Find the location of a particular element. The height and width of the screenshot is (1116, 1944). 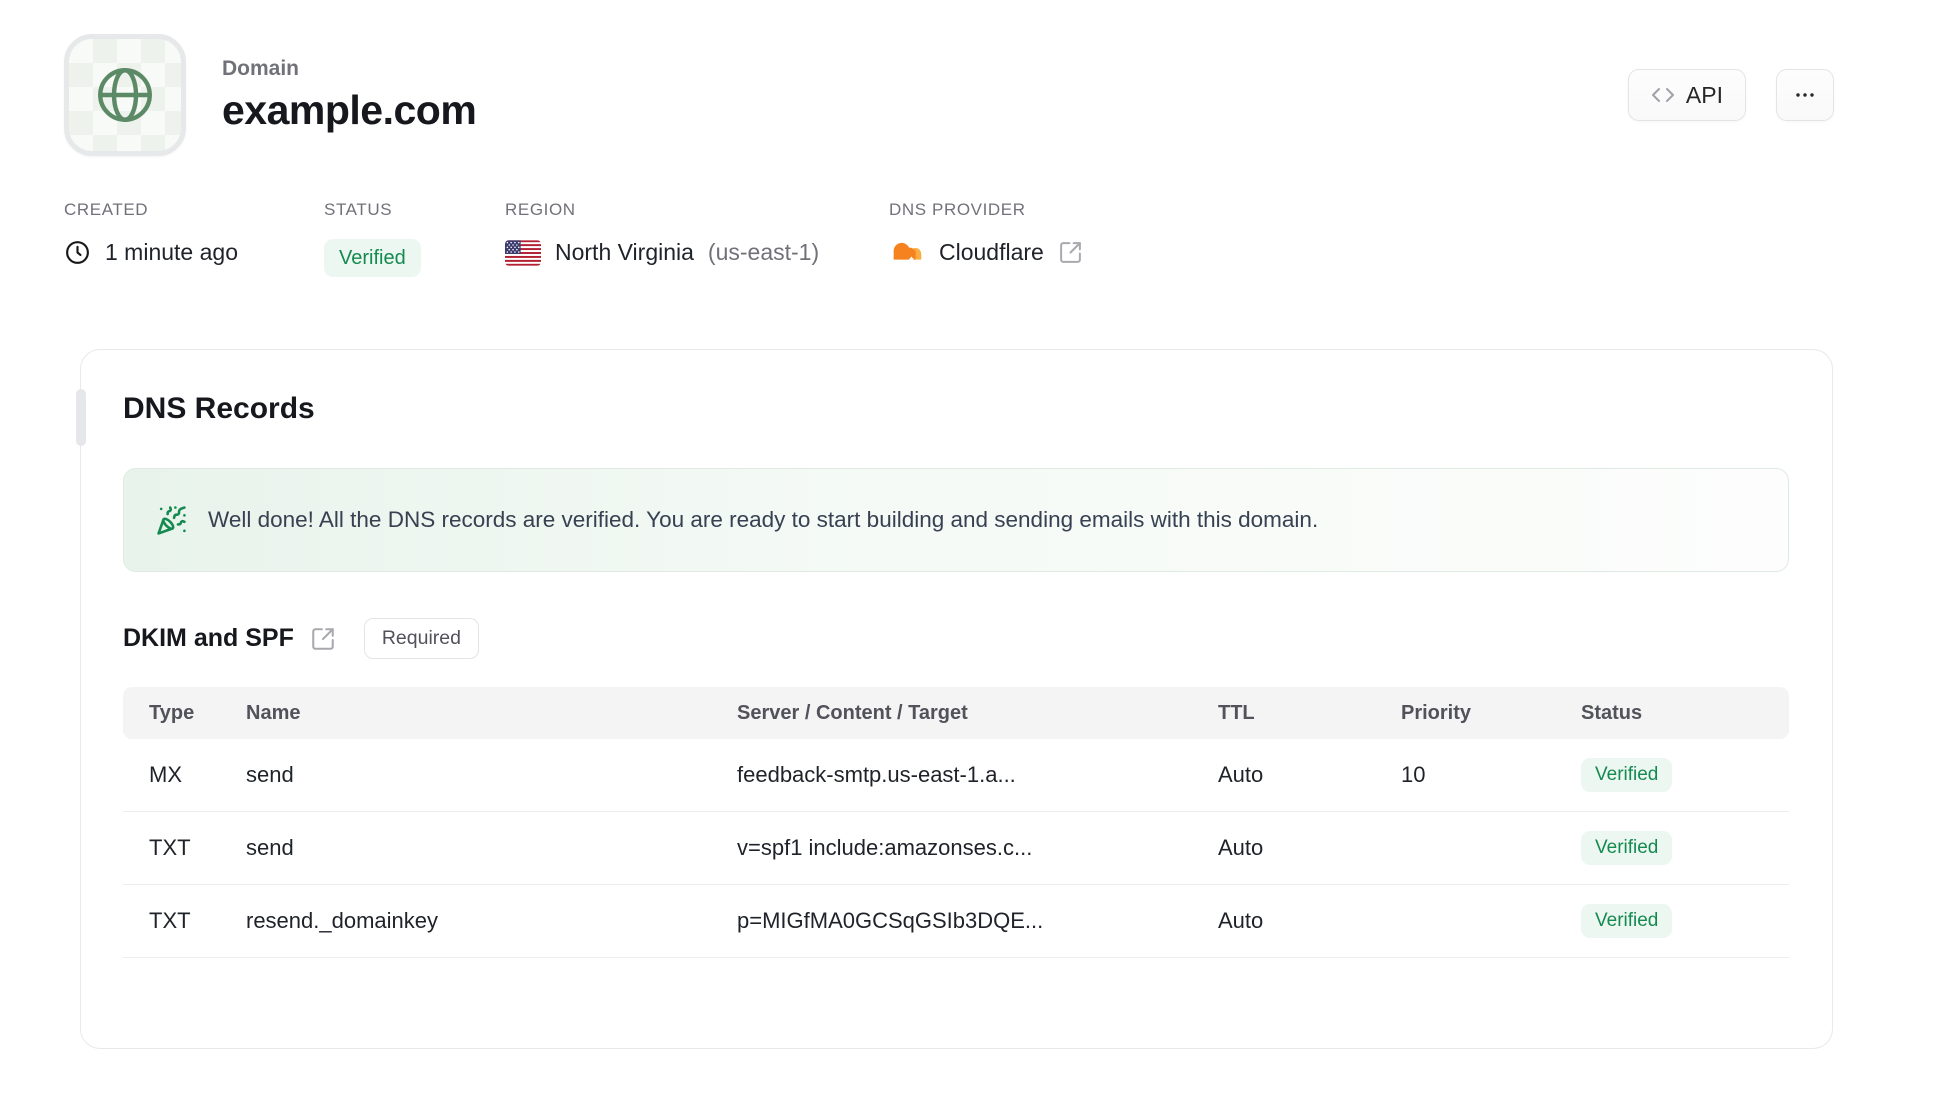

domain-avatar is located at coordinates (125, 95).